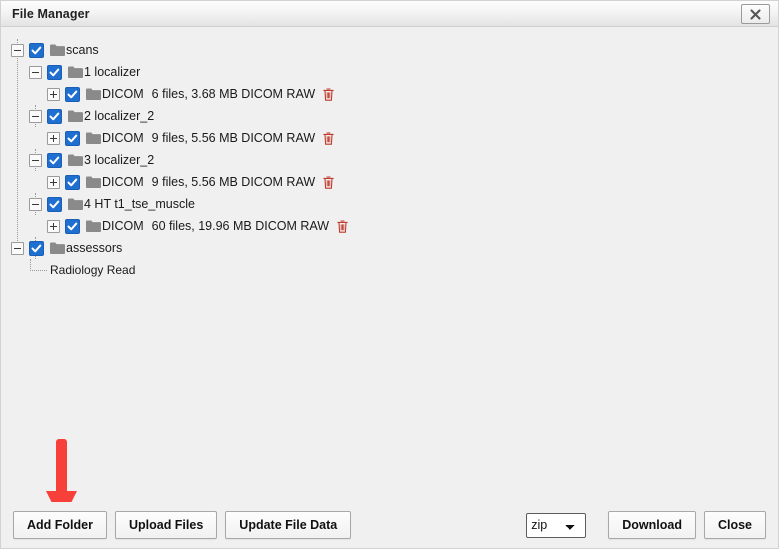 This screenshot has height=549, width=779. Describe the element at coordinates (60, 525) in the screenshot. I see `add-folder-button: Add Folder` at that location.